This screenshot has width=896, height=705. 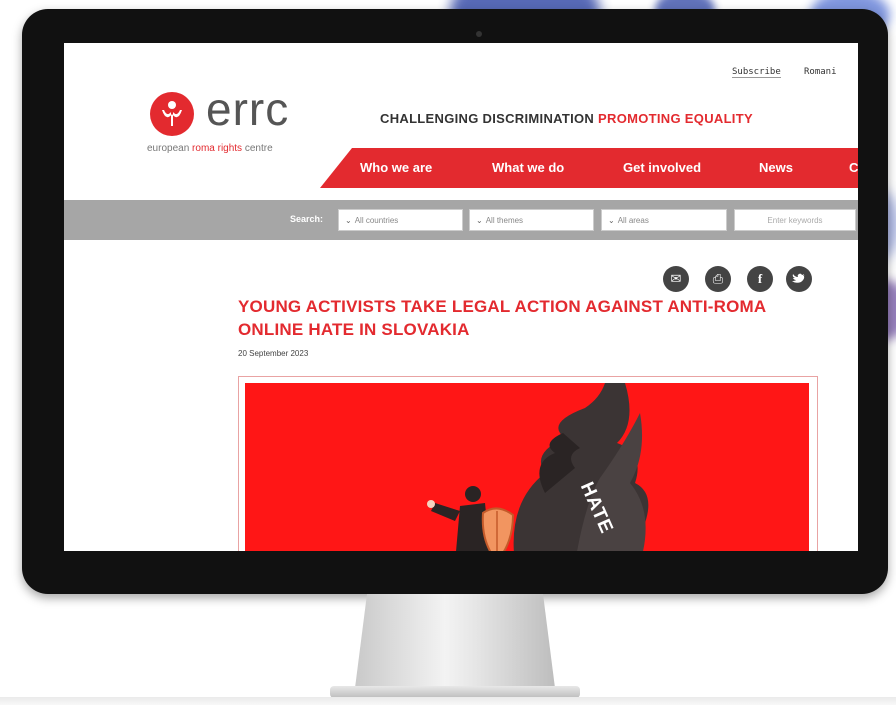 I want to click on language-link: Romani, so click(x=820, y=72).